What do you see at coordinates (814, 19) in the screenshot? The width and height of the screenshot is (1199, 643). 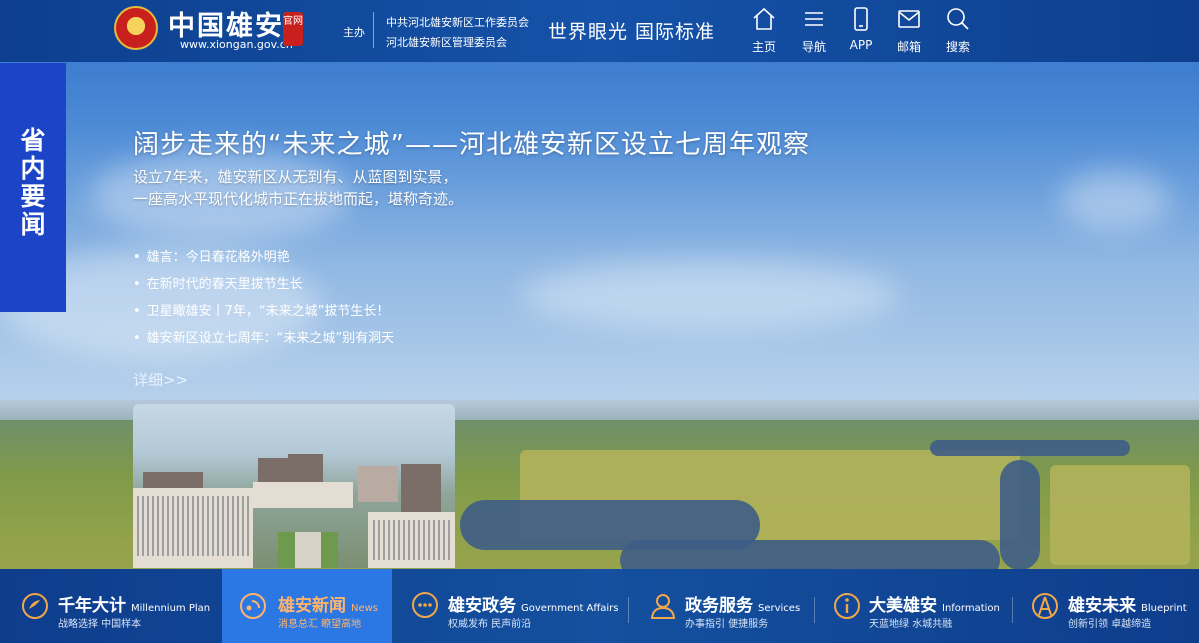 I see `menu-icon` at bounding box center [814, 19].